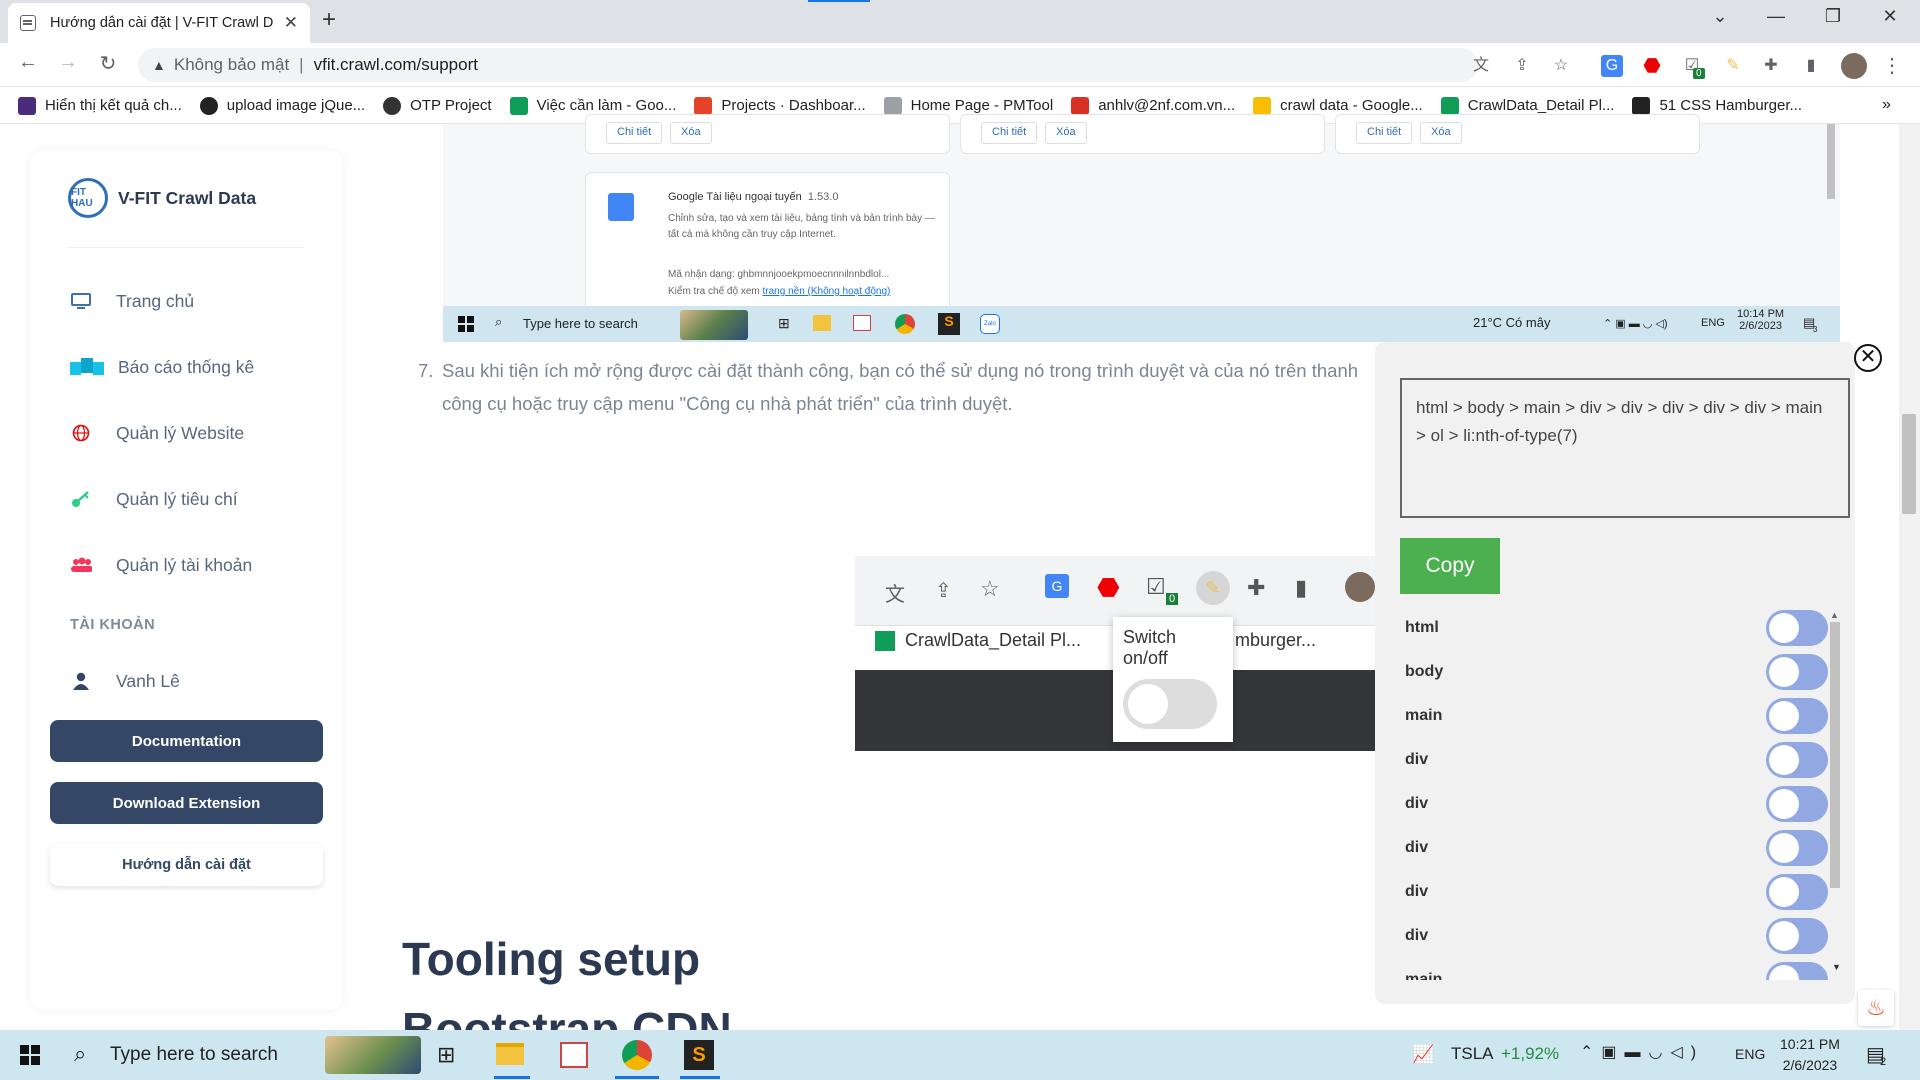 This screenshot has width=1920, height=1080. Describe the element at coordinates (154, 499) in the screenshot. I see `sidebar-item-criteria: Quản lý tiêu chí` at that location.